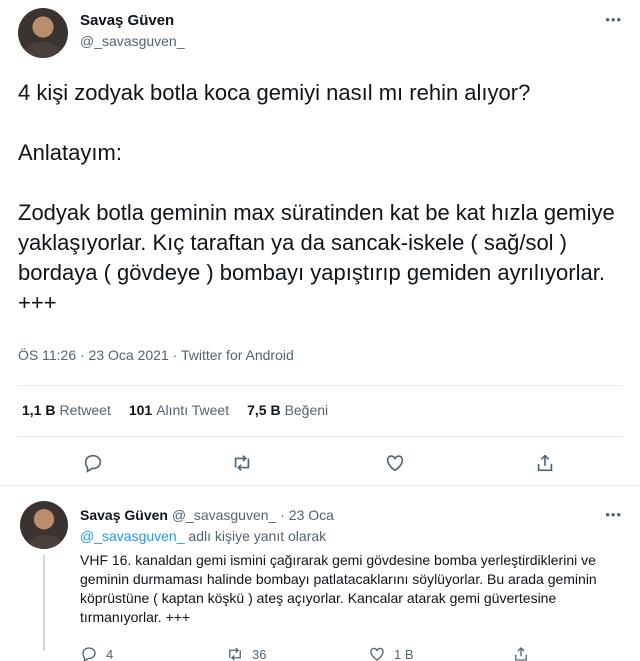 The height and width of the screenshot is (661, 640). What do you see at coordinates (132, 536) in the screenshot?
I see `replying-to-mention: @_savasguven_` at bounding box center [132, 536].